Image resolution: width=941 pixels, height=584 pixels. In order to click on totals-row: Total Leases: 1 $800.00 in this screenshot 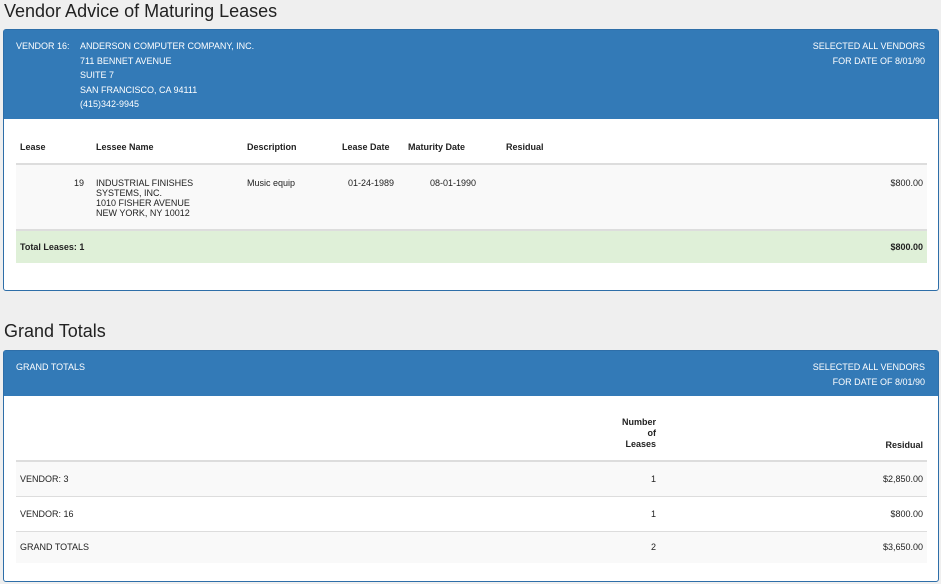, I will do `click(471, 246)`.